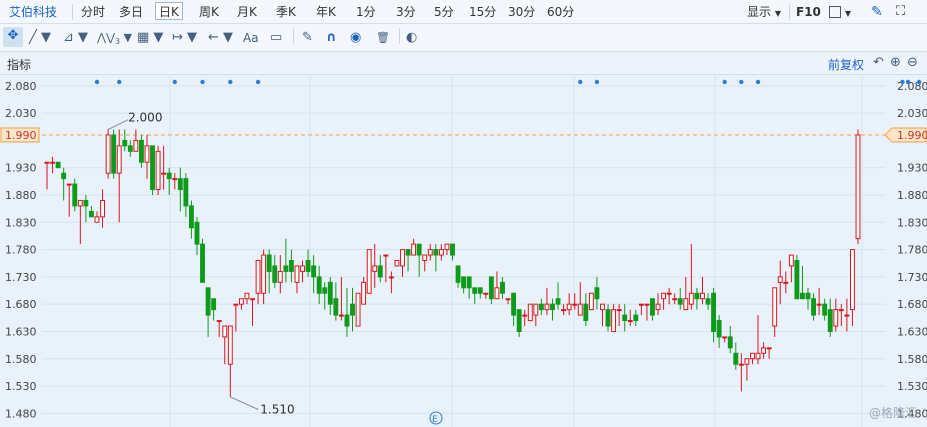  What do you see at coordinates (808, 12) in the screenshot?
I see `f10-button: F10` at bounding box center [808, 12].